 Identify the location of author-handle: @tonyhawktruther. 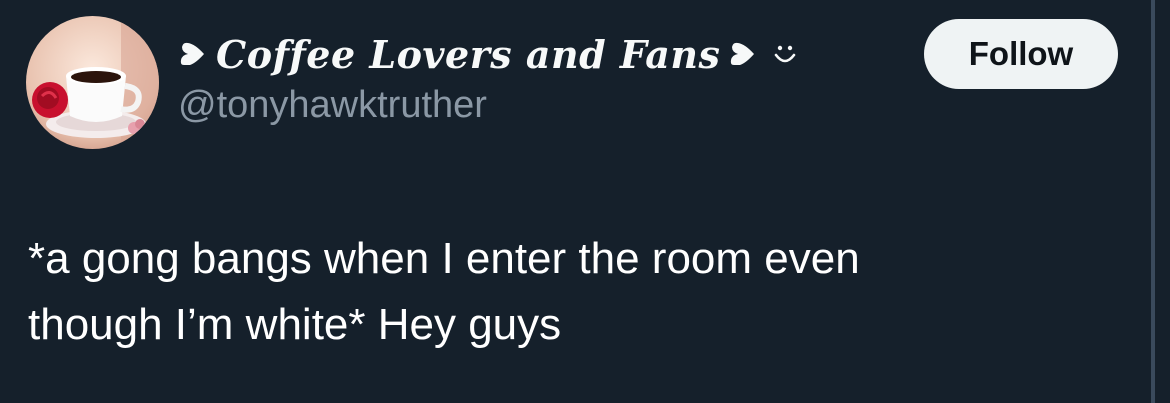
(332, 105).